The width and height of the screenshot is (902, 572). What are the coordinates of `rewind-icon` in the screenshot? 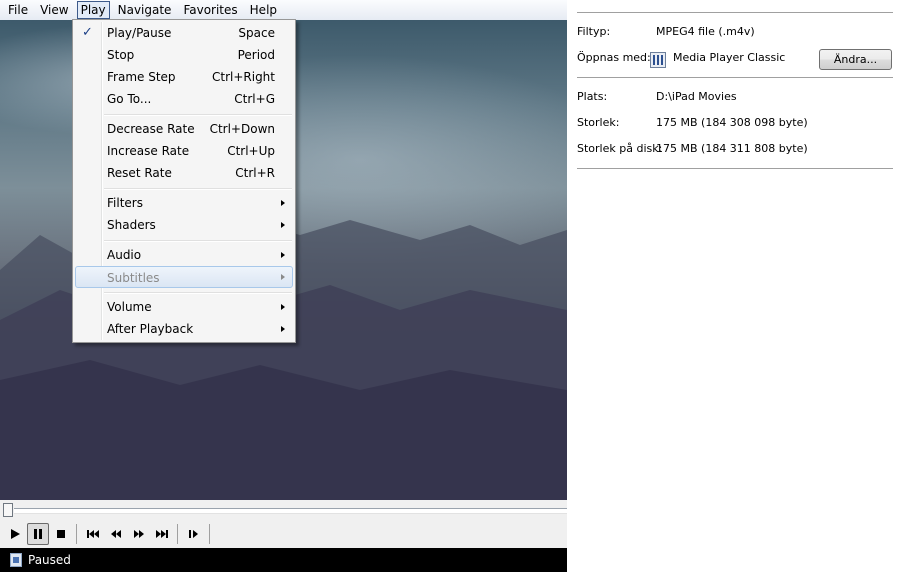 It's located at (116, 534).